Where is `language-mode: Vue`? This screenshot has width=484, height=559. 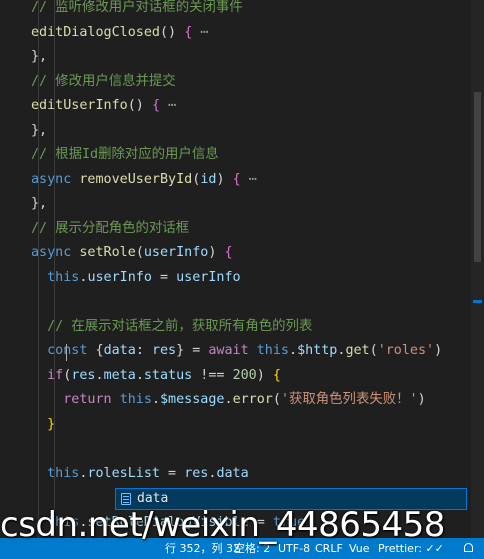
language-mode: Vue is located at coordinates (359, 548).